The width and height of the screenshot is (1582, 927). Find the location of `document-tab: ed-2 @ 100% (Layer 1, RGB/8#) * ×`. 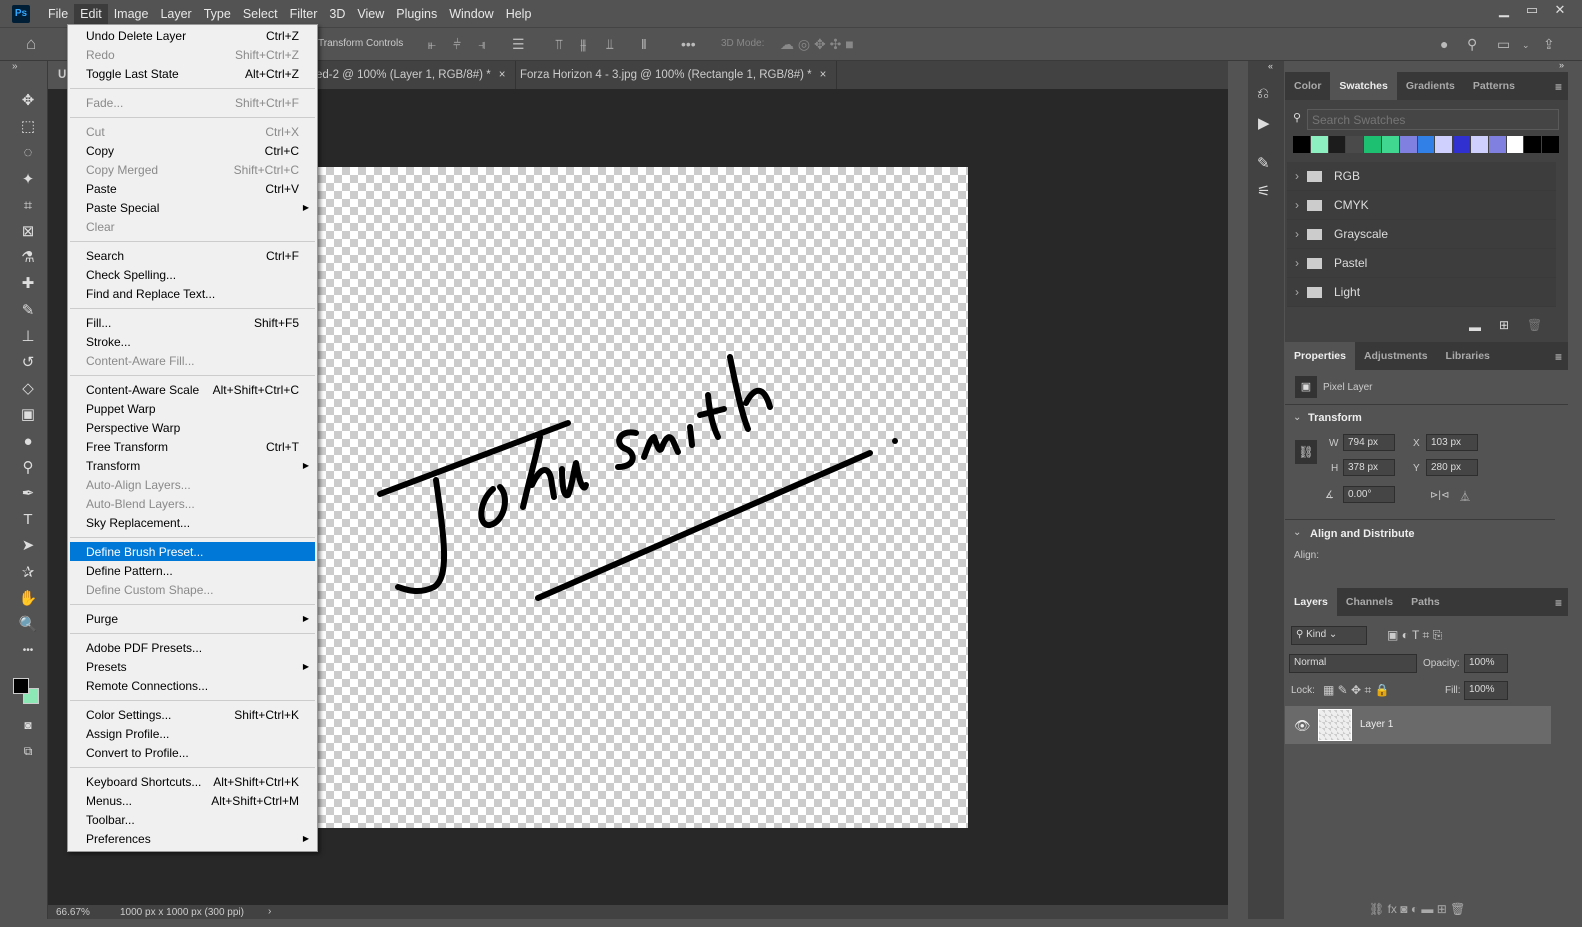

document-tab: ed-2 @ 100% (Layer 1, RGB/8#) * × is located at coordinates (411, 75).